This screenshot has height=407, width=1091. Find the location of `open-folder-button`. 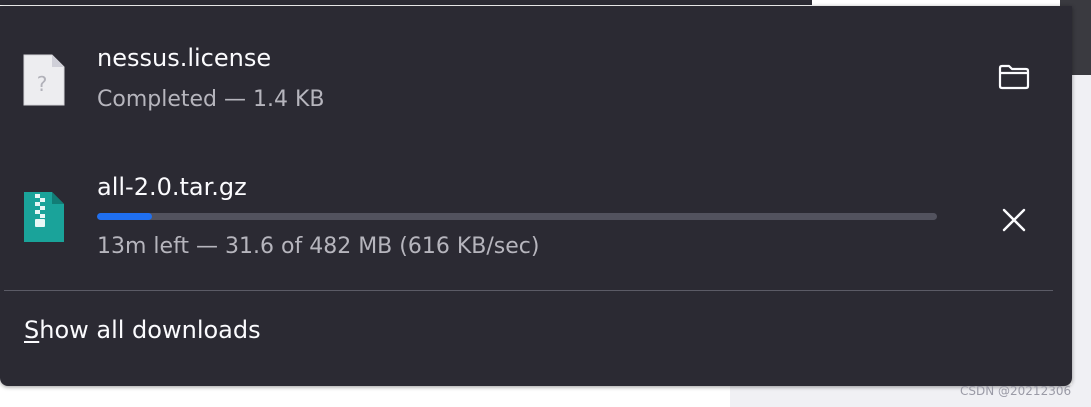

open-folder-button is located at coordinates (1014, 79).